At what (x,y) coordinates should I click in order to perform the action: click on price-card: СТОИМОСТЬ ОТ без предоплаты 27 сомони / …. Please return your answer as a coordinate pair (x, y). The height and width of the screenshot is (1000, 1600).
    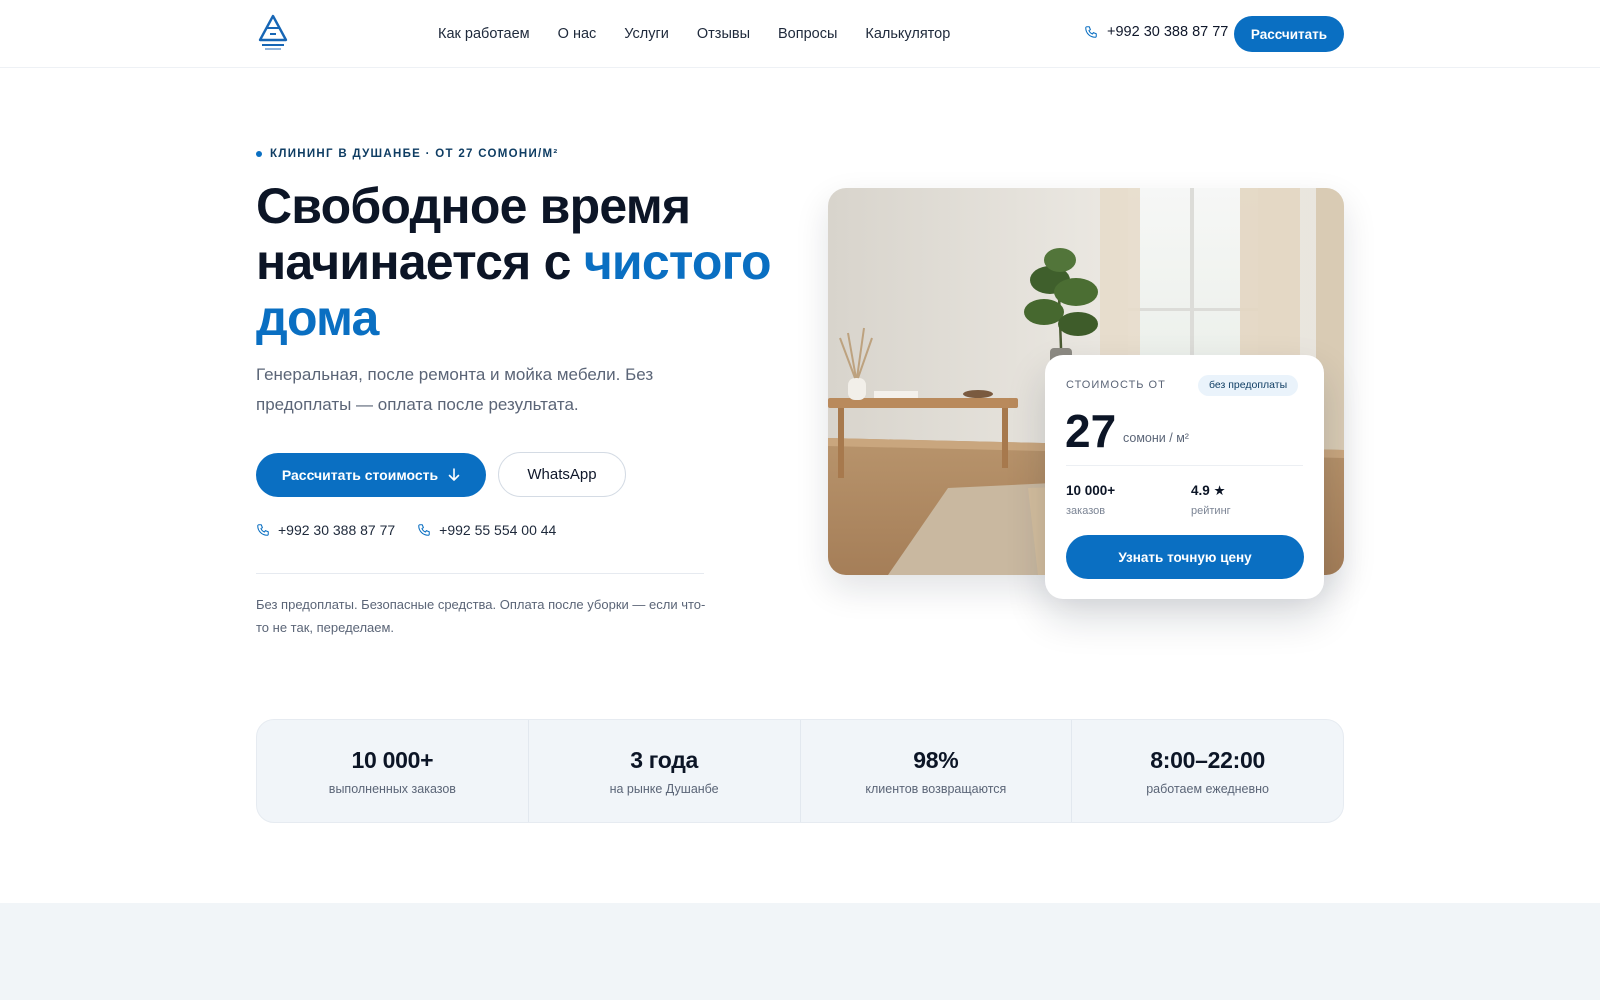
    Looking at the image, I should click on (1184, 477).